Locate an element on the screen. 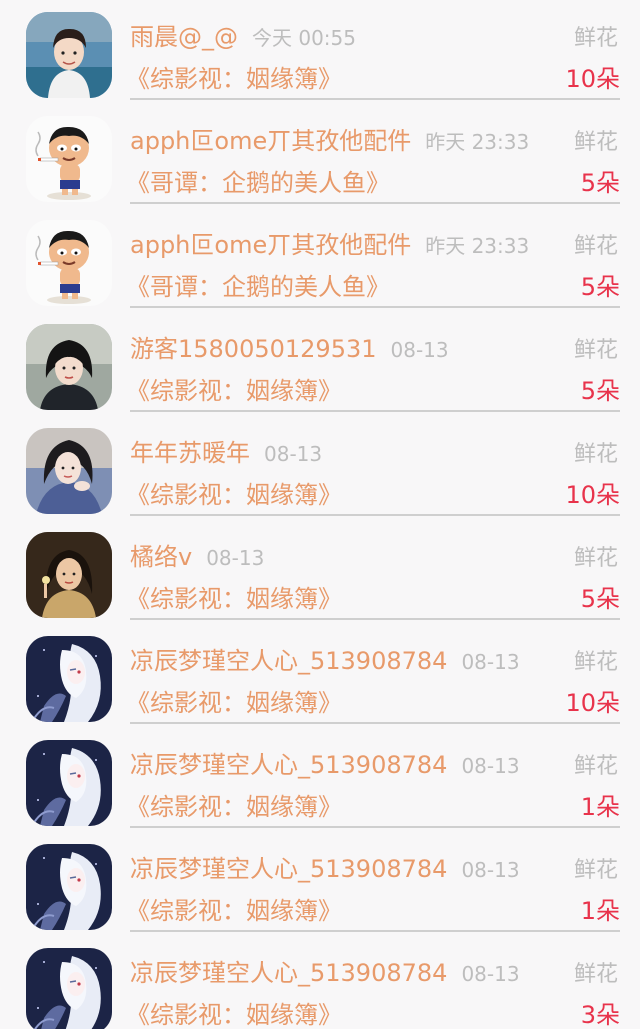 This screenshot has height=1029, width=640. gift-record-row: 游客1580050129531 08-13 鲜花《综影视：姻缘簿》 5朵 is located at coordinates (320, 364).